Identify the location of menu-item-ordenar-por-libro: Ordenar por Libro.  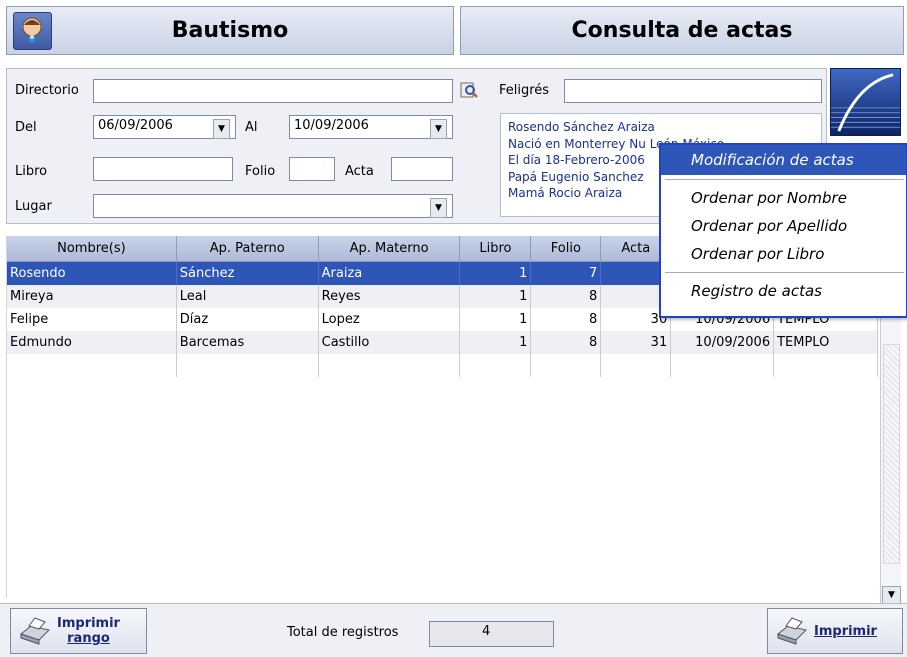
(783, 254).